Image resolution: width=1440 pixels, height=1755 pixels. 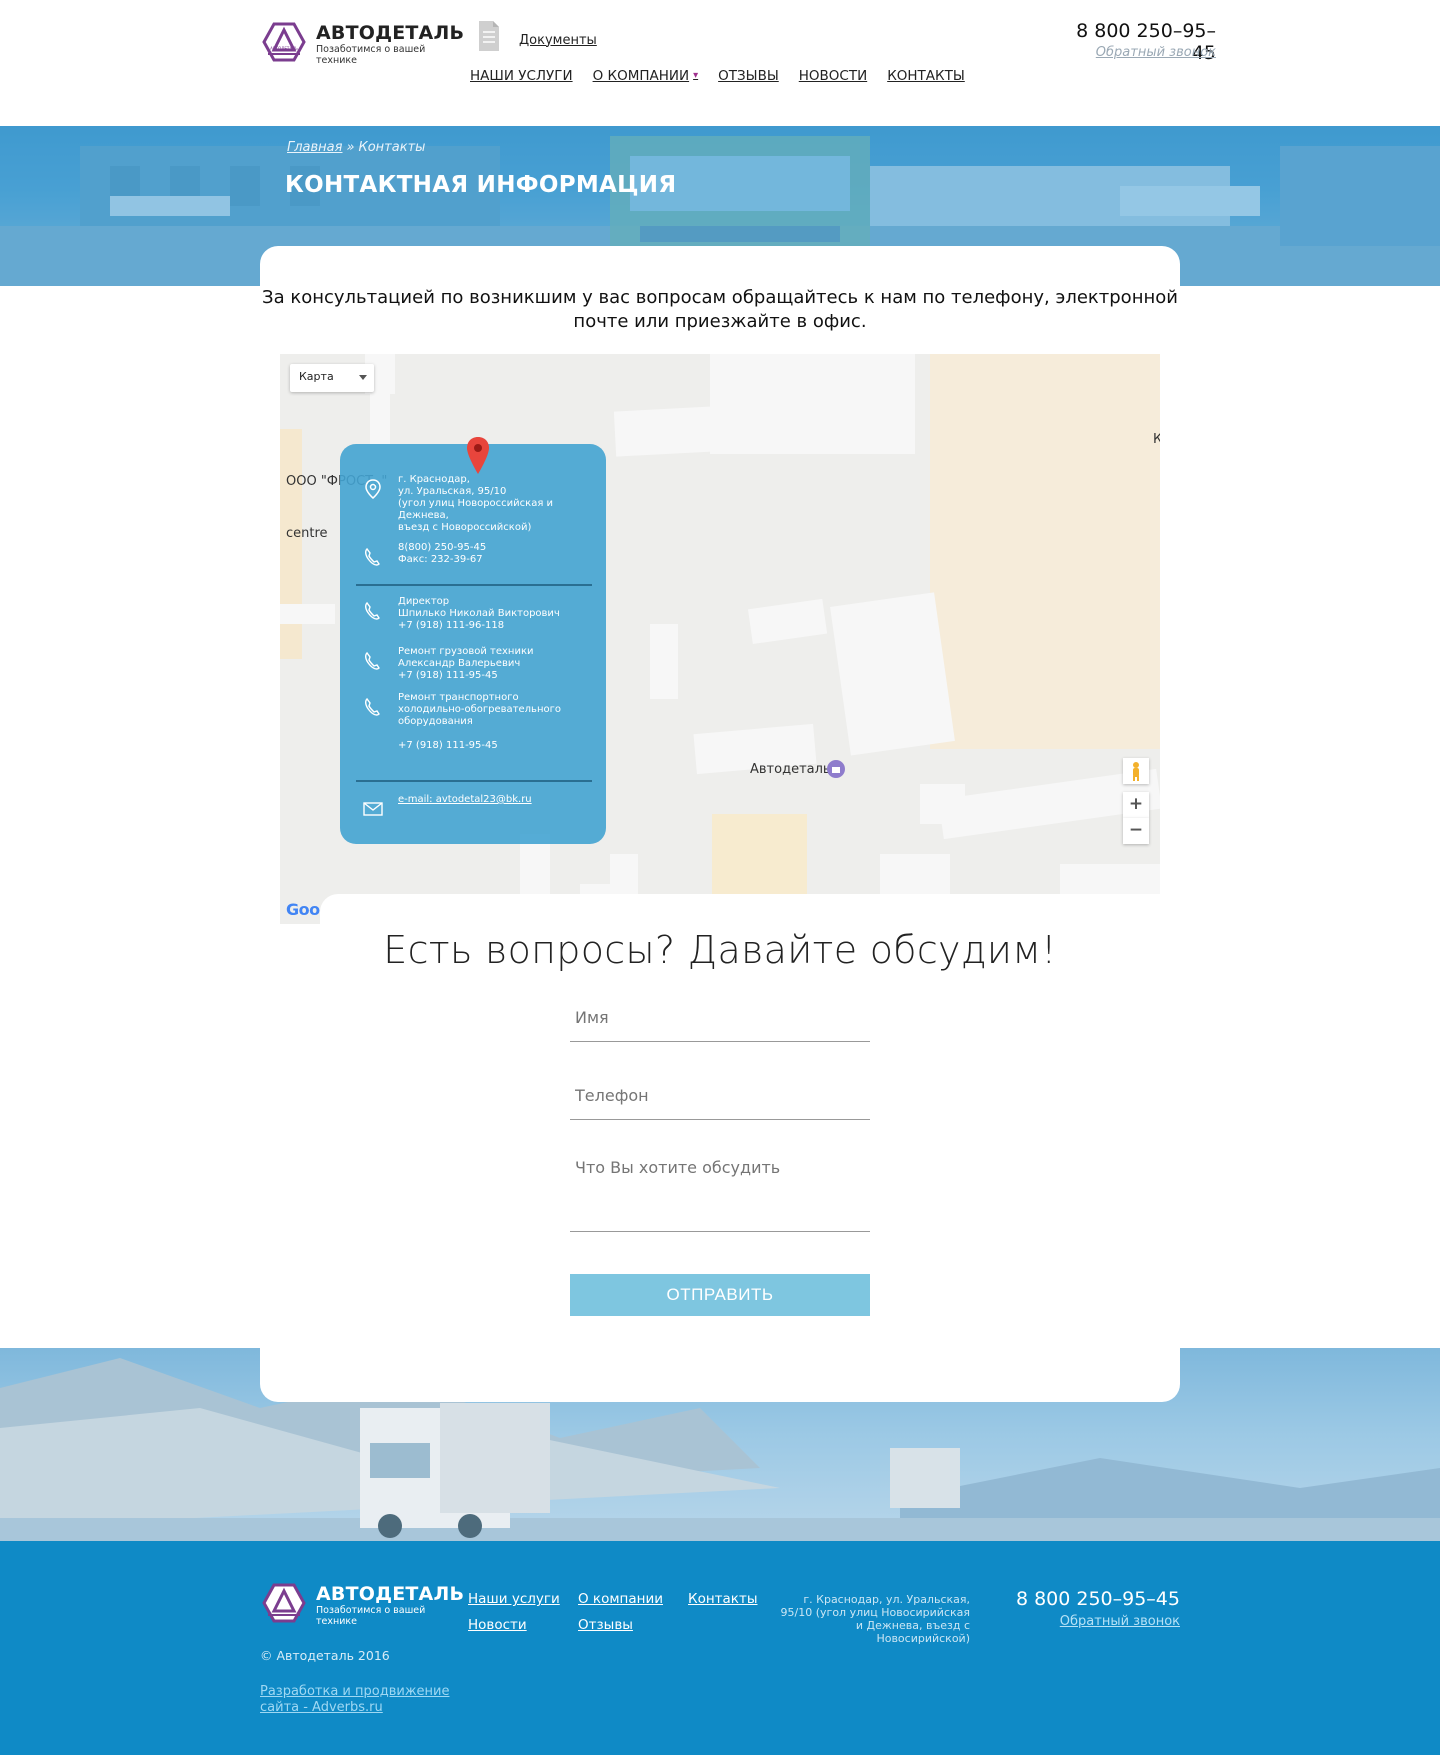 I want to click on header-callback-link: Обратный звонок, so click(x=1138, y=52).